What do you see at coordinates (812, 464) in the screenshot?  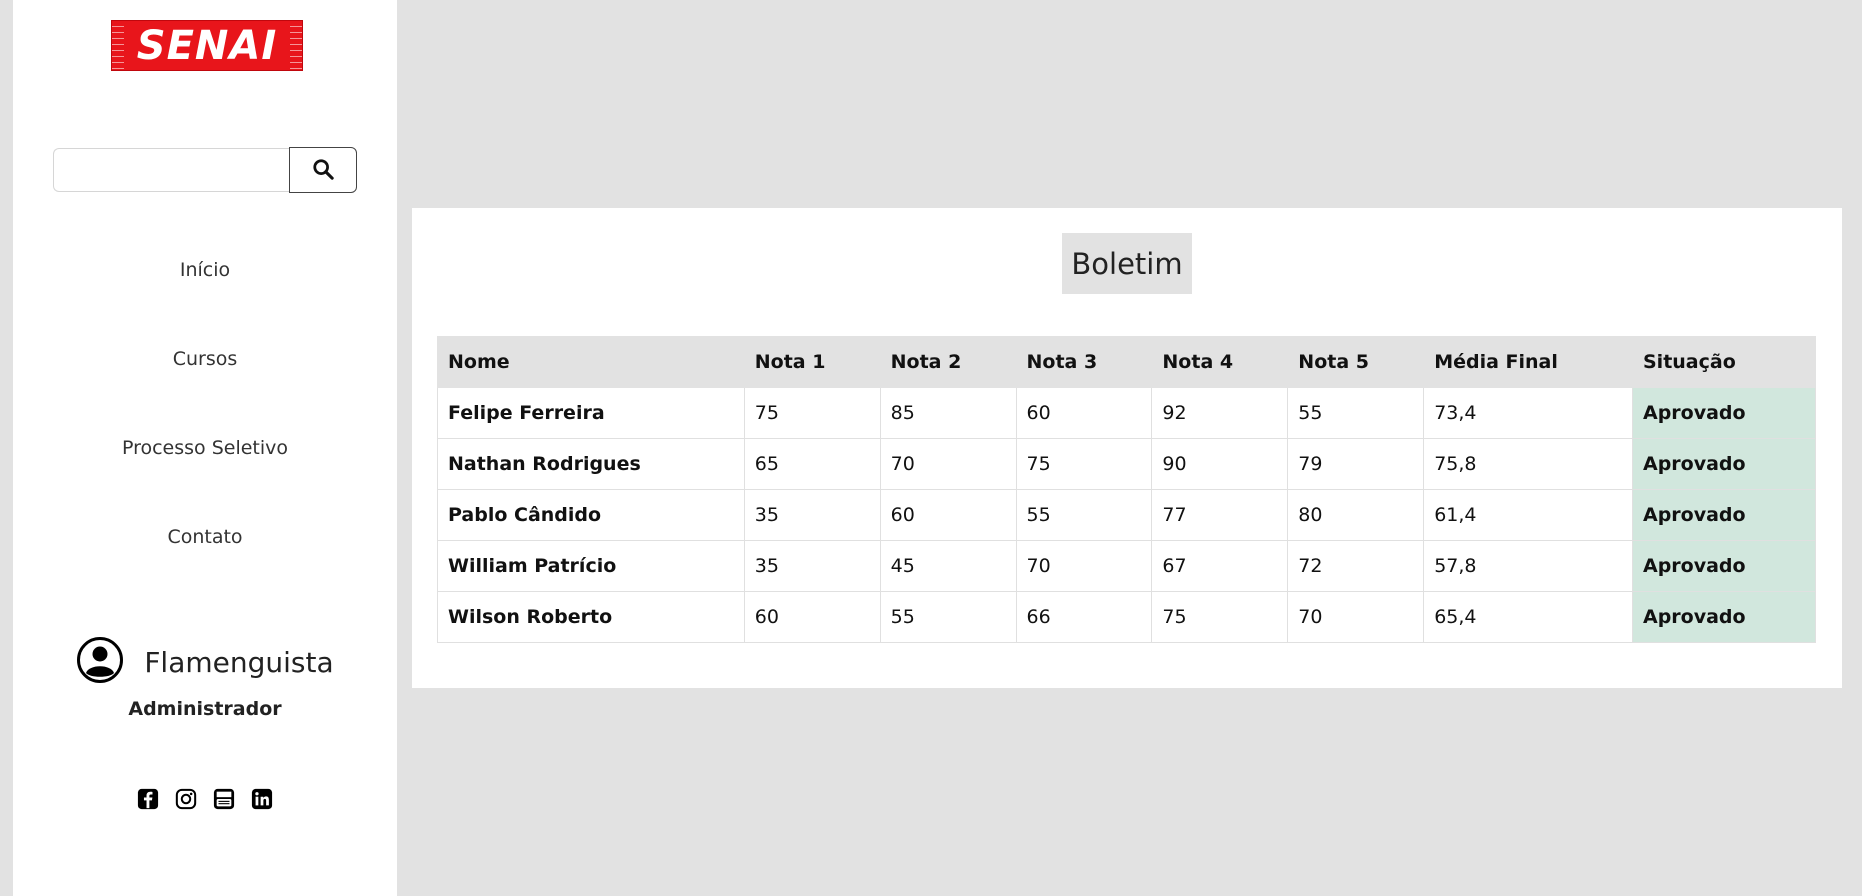 I see `grade-cell: 65` at bounding box center [812, 464].